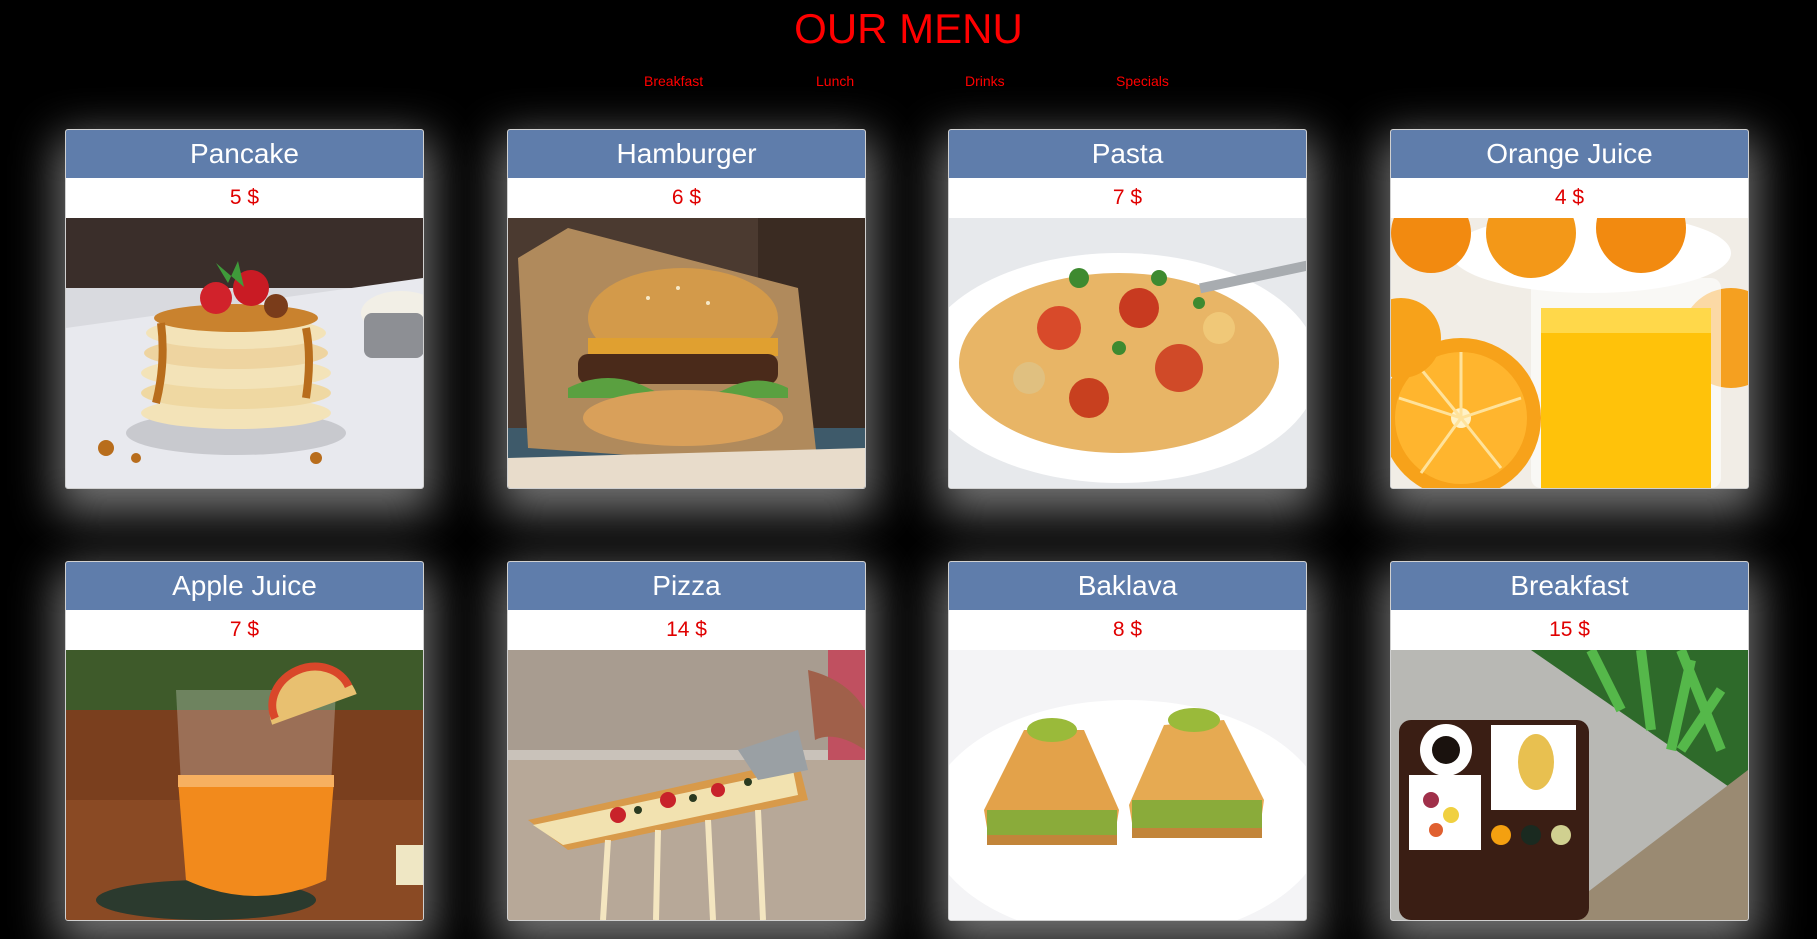 The height and width of the screenshot is (939, 1817). Describe the element at coordinates (1127, 353) in the screenshot. I see `pasta-bowl-photo` at that location.